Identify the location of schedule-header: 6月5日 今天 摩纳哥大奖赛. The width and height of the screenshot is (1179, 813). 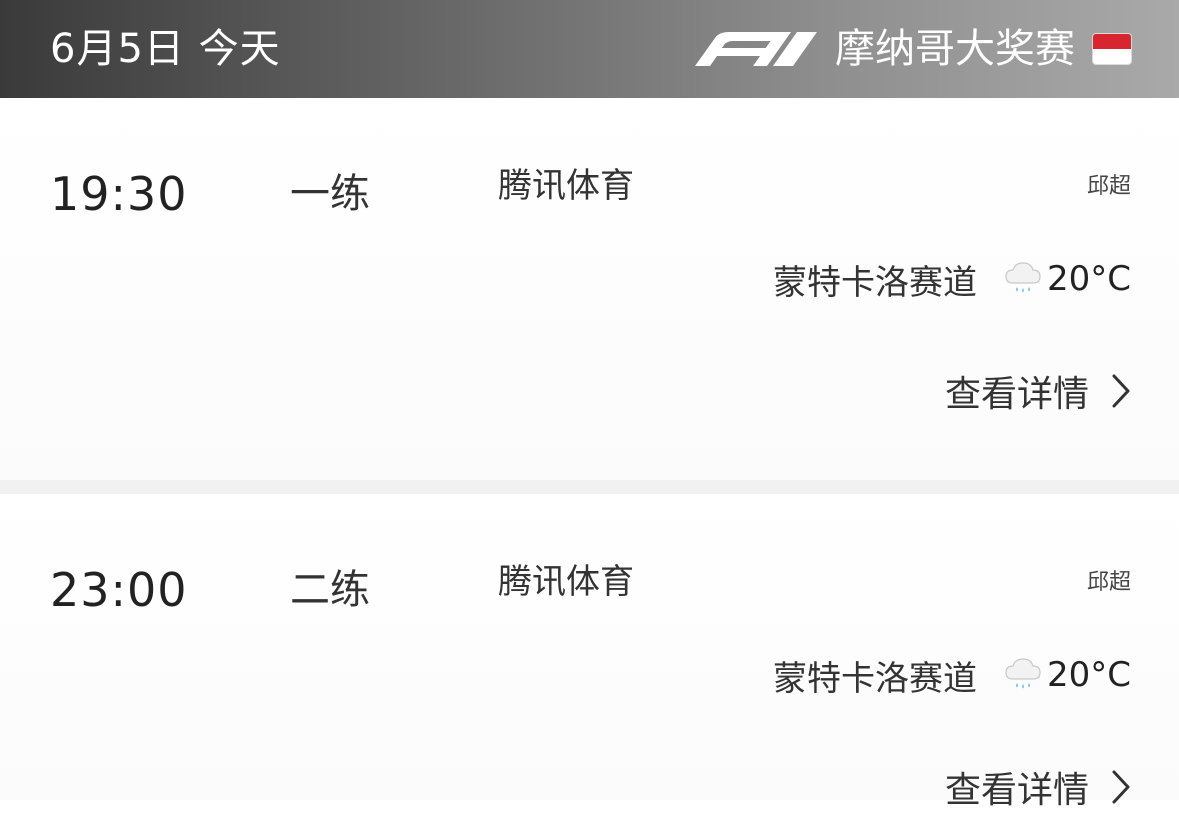
(589, 49).